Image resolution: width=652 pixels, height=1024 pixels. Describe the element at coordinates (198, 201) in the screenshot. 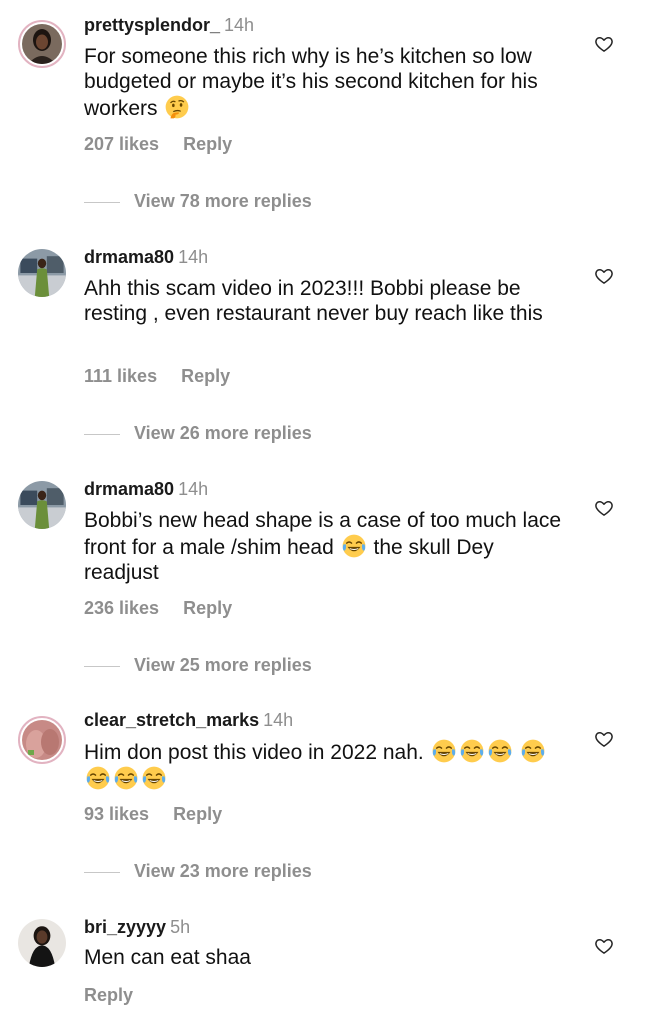

I see `view-more-replies: View 78 more replies` at that location.